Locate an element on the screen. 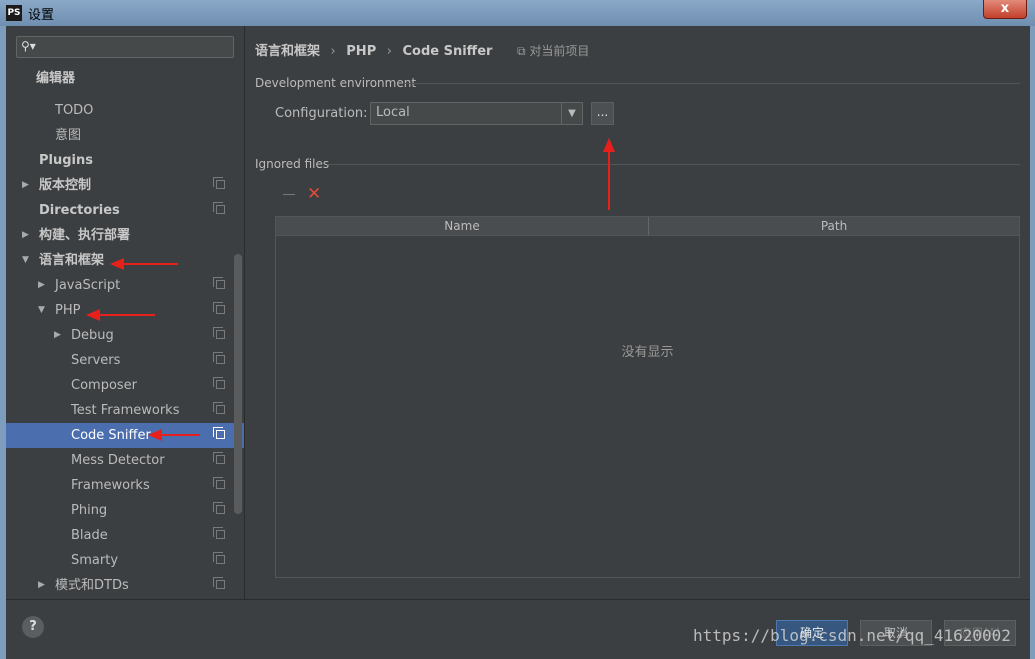 This screenshot has width=1035, height=659. breadcrumb-item: 语言和框架 is located at coordinates (288, 51).